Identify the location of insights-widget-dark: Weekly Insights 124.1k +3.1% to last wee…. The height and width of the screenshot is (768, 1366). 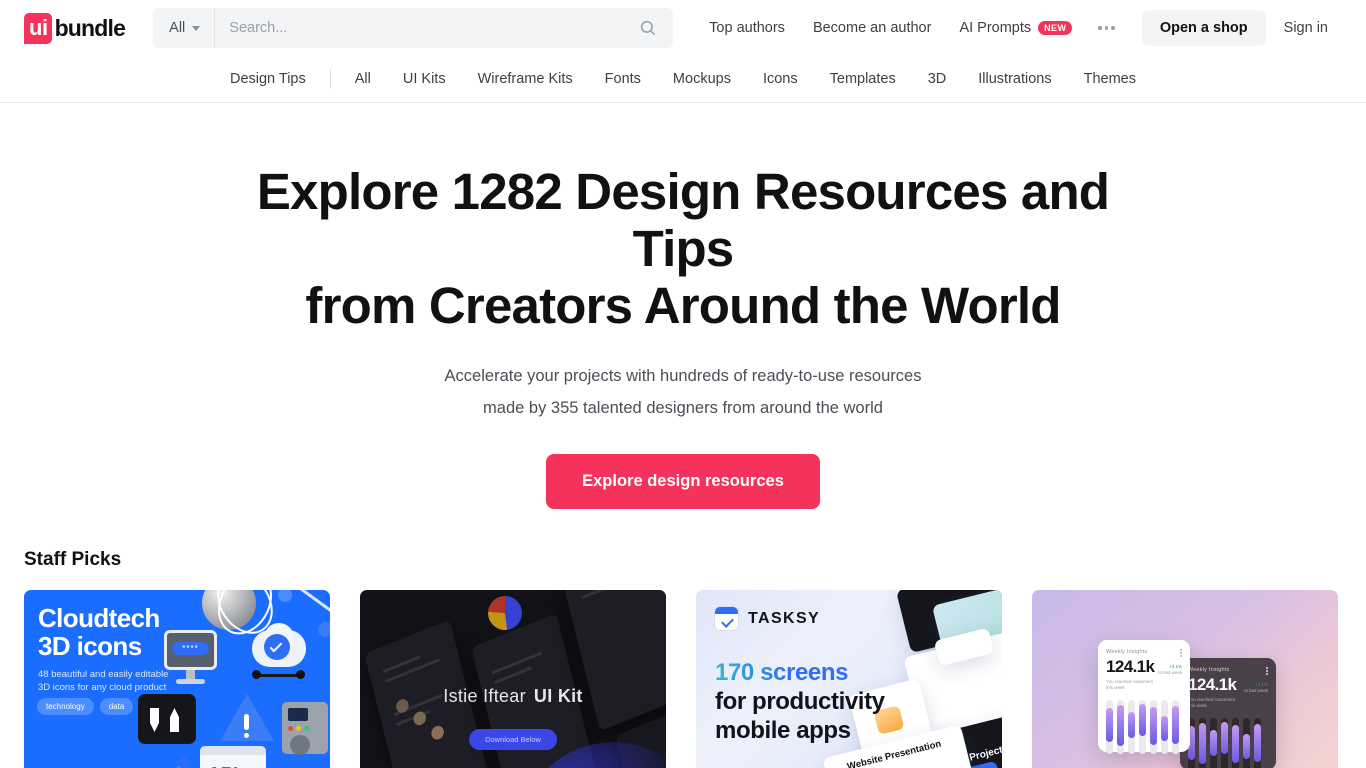
(1228, 713).